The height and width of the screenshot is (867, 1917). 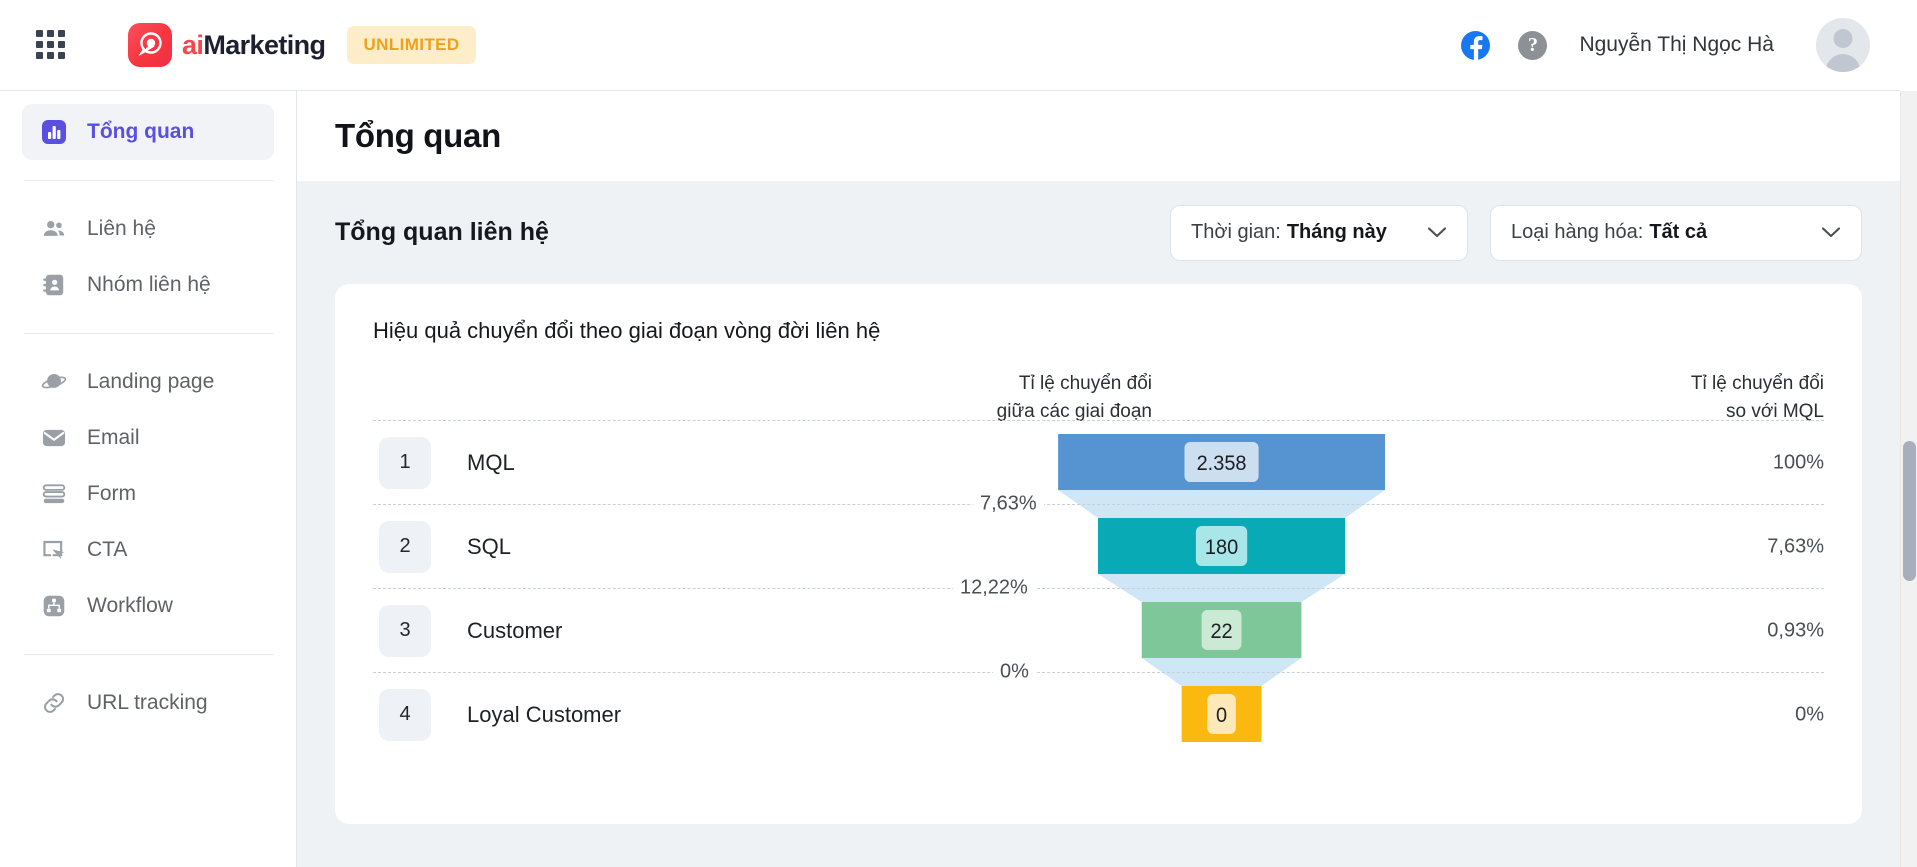 I want to click on sidebar-item-tong-quan: Tổng quan, so click(x=148, y=132).